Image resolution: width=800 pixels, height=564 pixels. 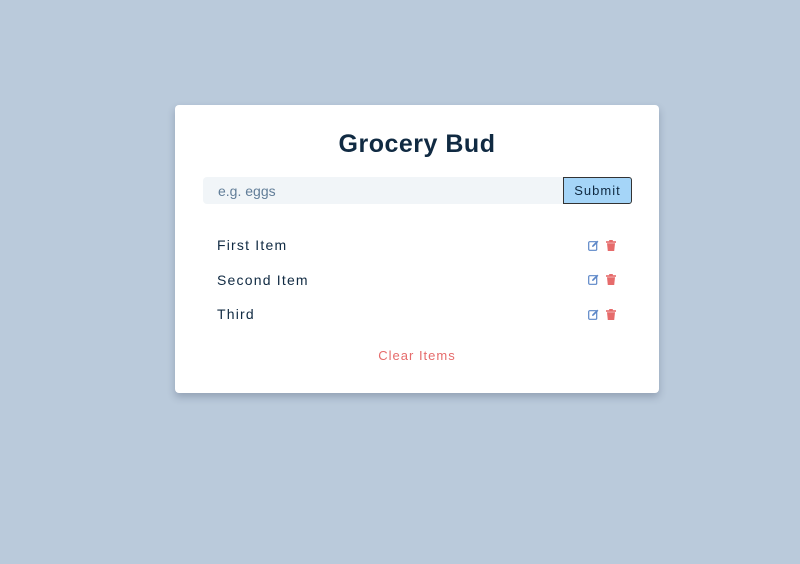 What do you see at coordinates (383, 190) in the screenshot?
I see `grocery-input` at bounding box center [383, 190].